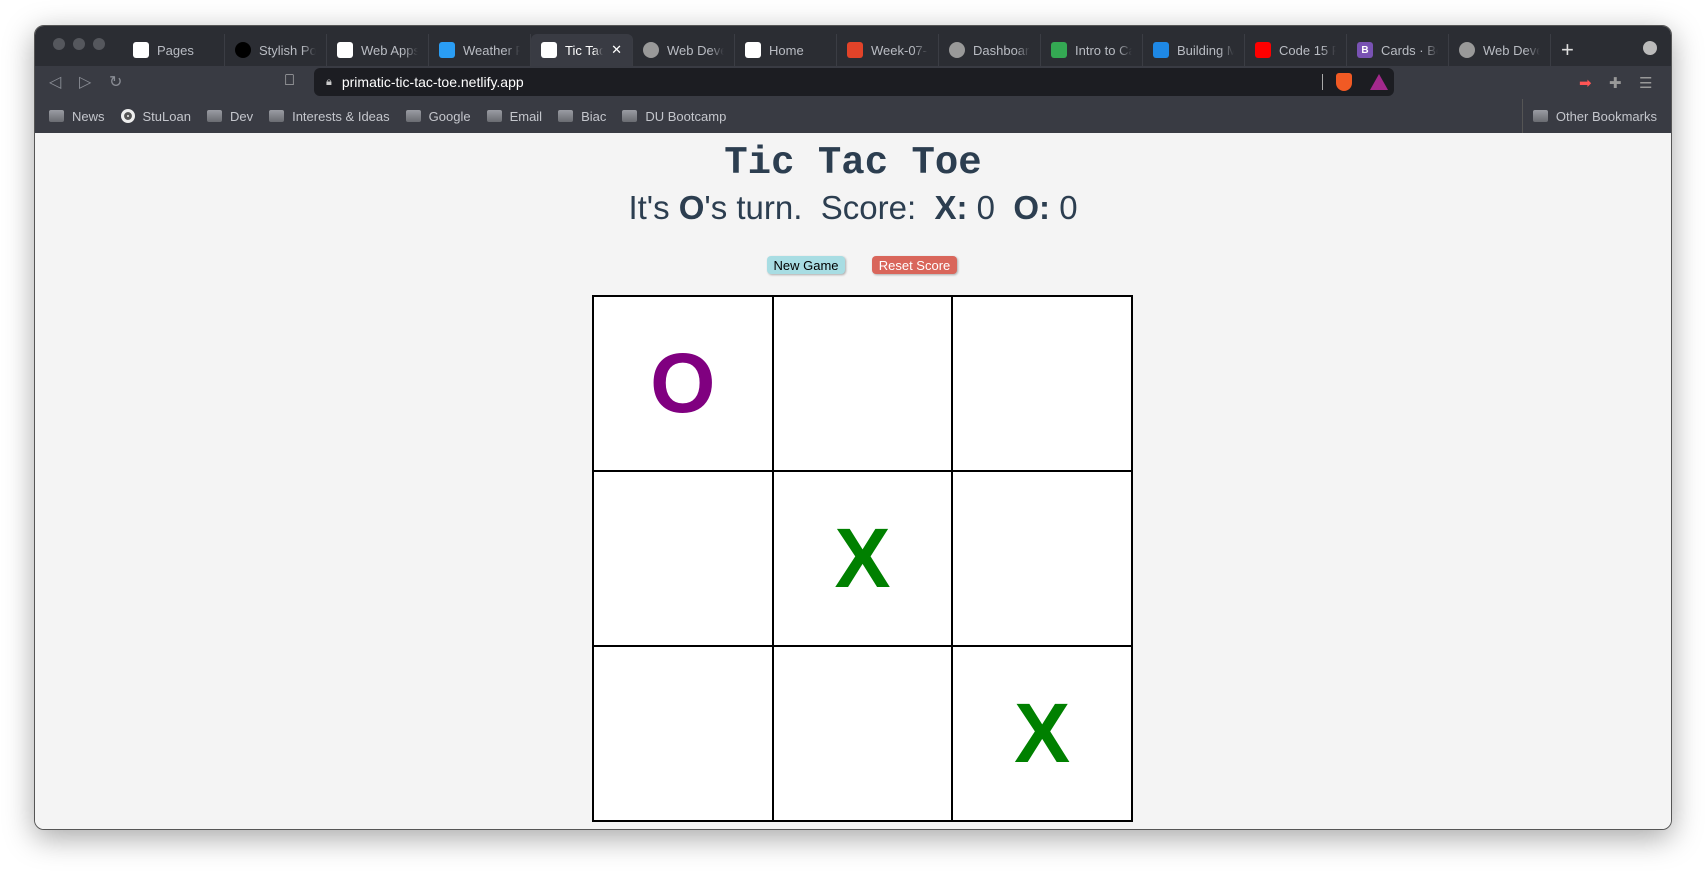  I want to click on bookmark-1: StuLoan, so click(155, 116).